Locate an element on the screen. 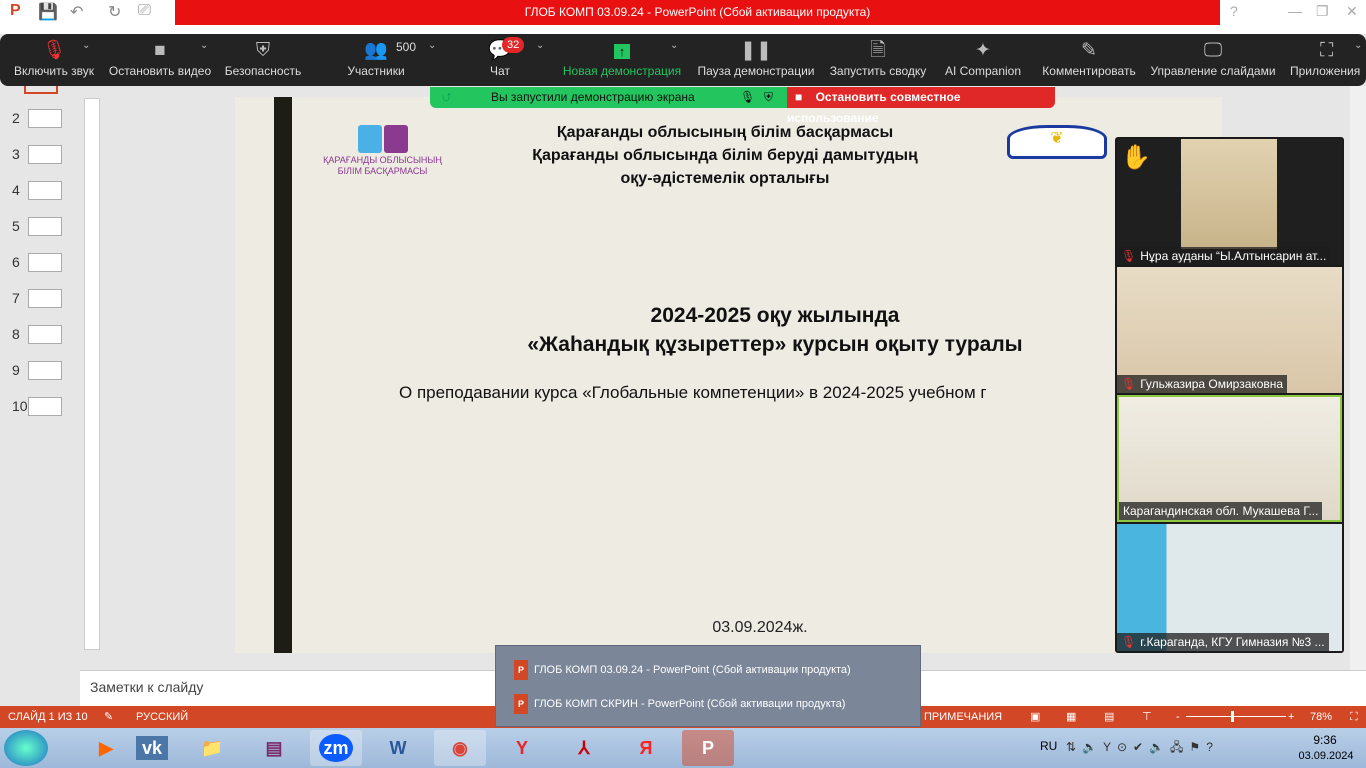 This screenshot has width=1366, height=768. undo-icon: ↶ is located at coordinates (76, 12).